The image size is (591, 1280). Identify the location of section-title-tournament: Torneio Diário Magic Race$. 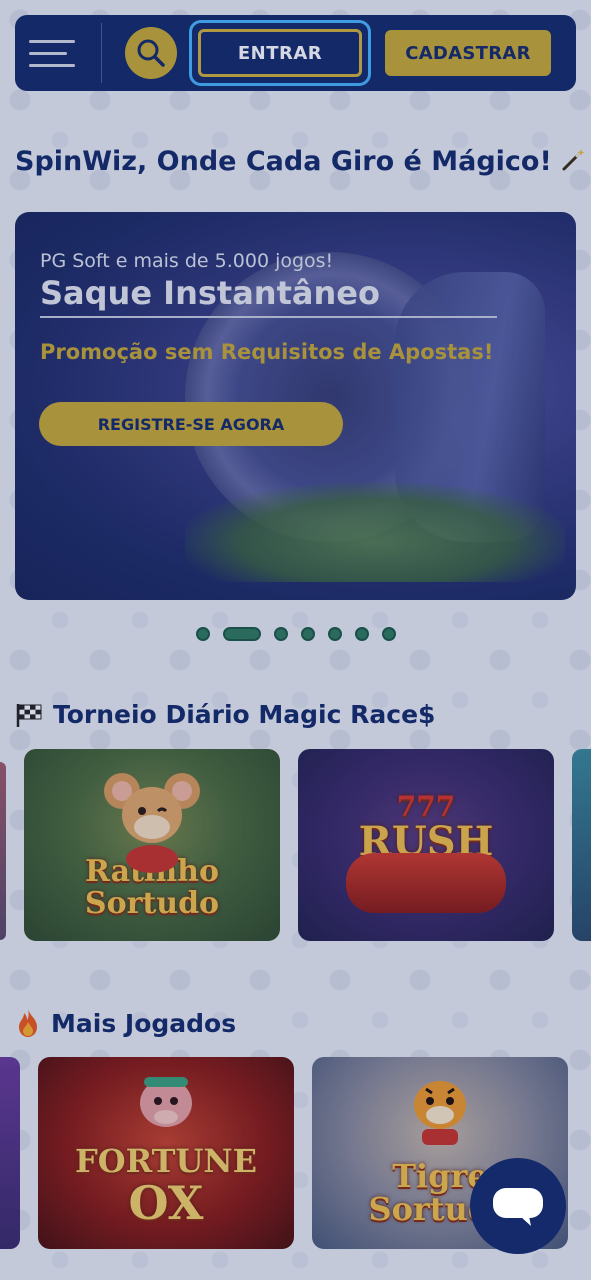
(295, 714).